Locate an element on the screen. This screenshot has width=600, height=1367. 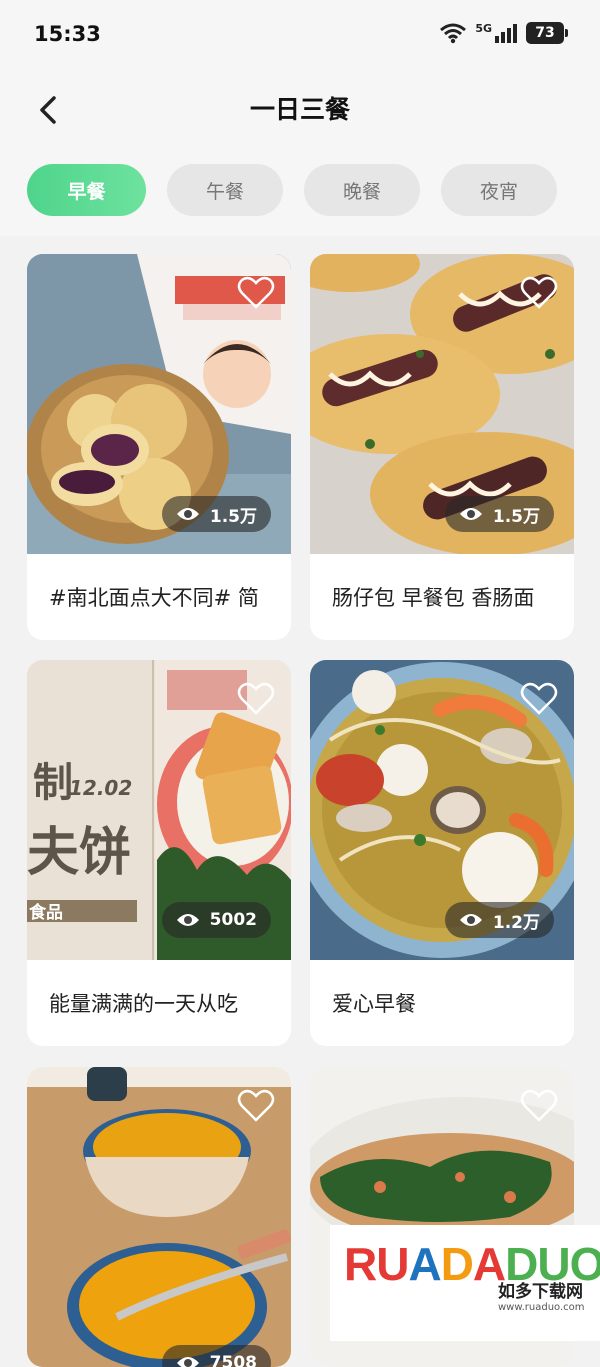
tab-breakfast: 早餐 is located at coordinates (86, 190).